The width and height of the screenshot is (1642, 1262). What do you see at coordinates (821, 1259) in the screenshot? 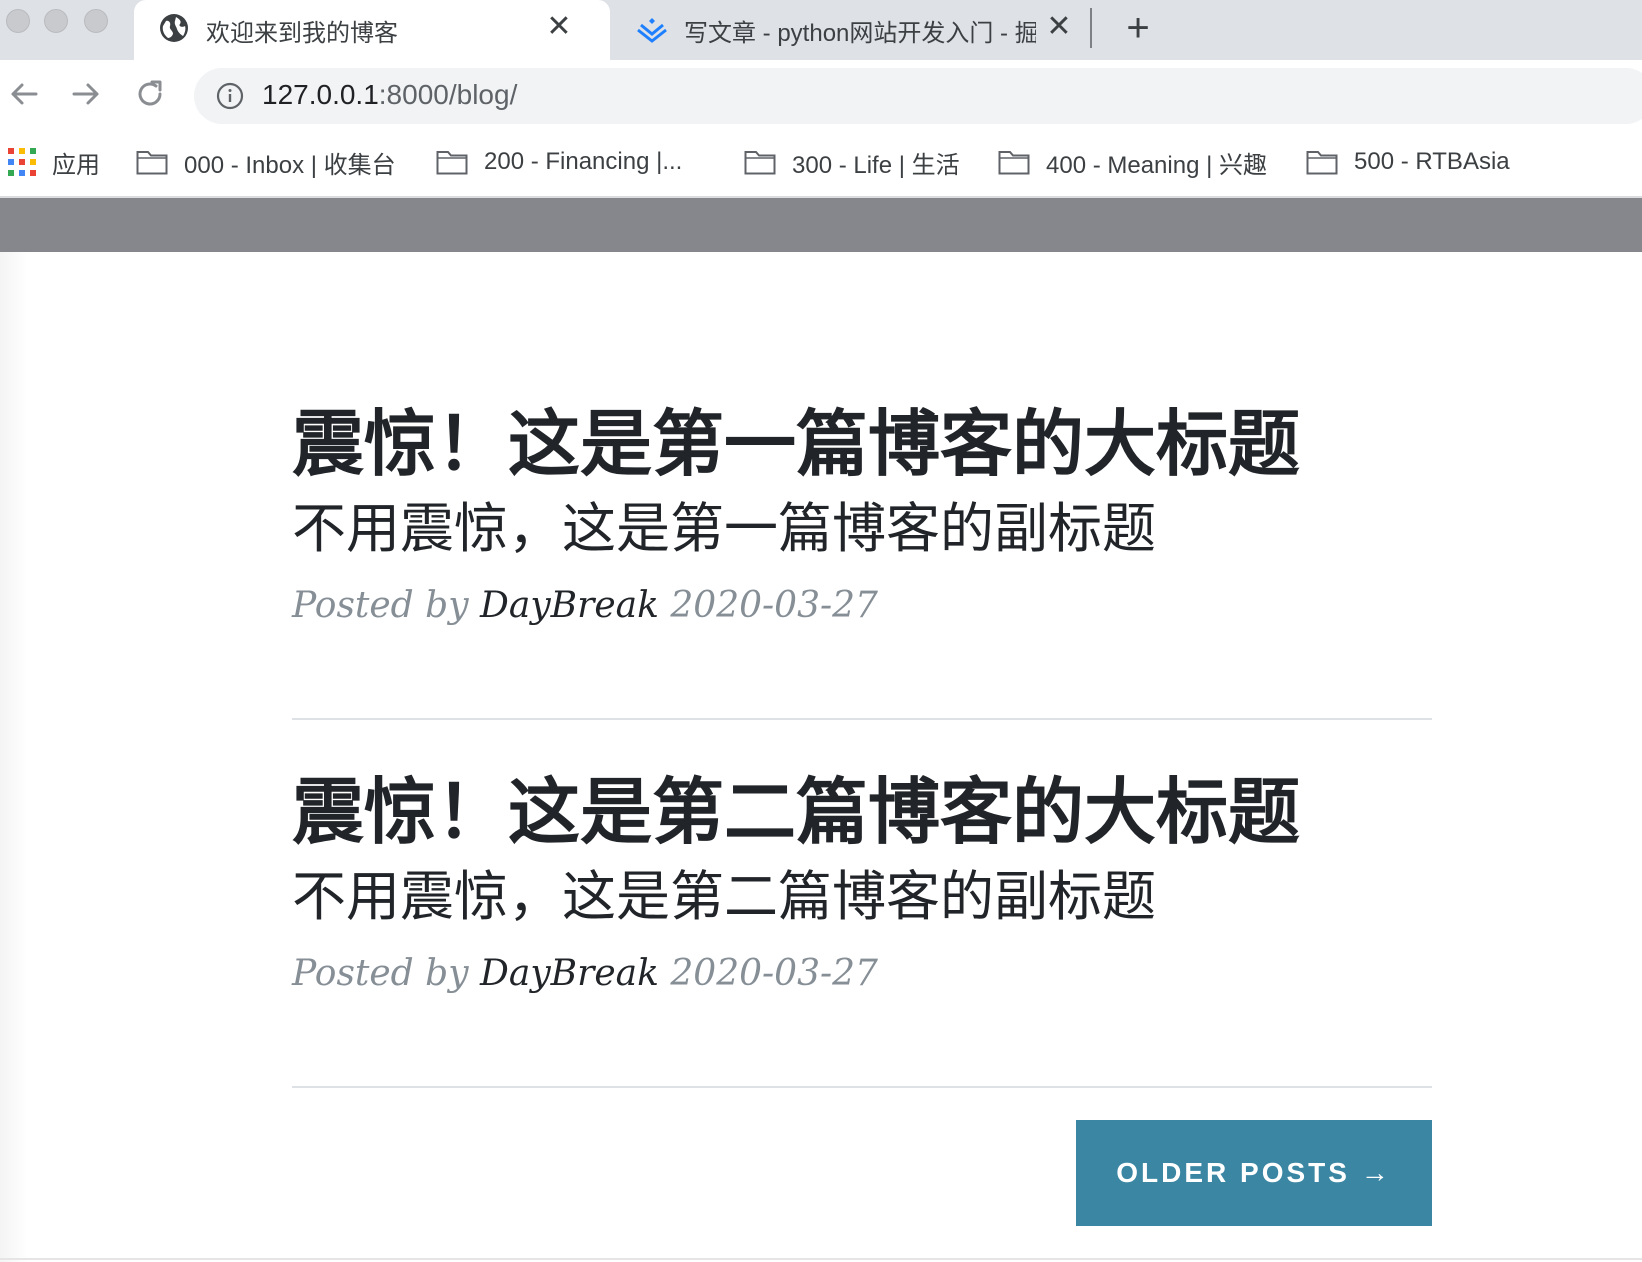
I see `page-bottom-rule` at bounding box center [821, 1259].